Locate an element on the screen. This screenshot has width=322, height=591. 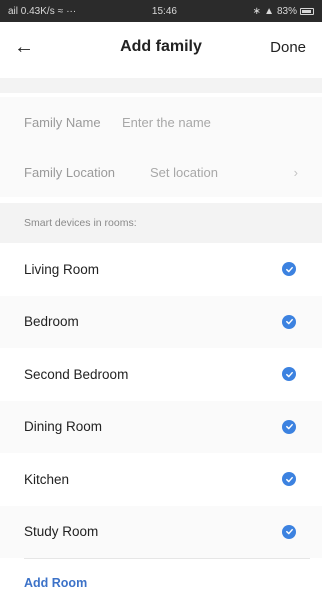
family-location-value: Set location is located at coordinates (184, 172).